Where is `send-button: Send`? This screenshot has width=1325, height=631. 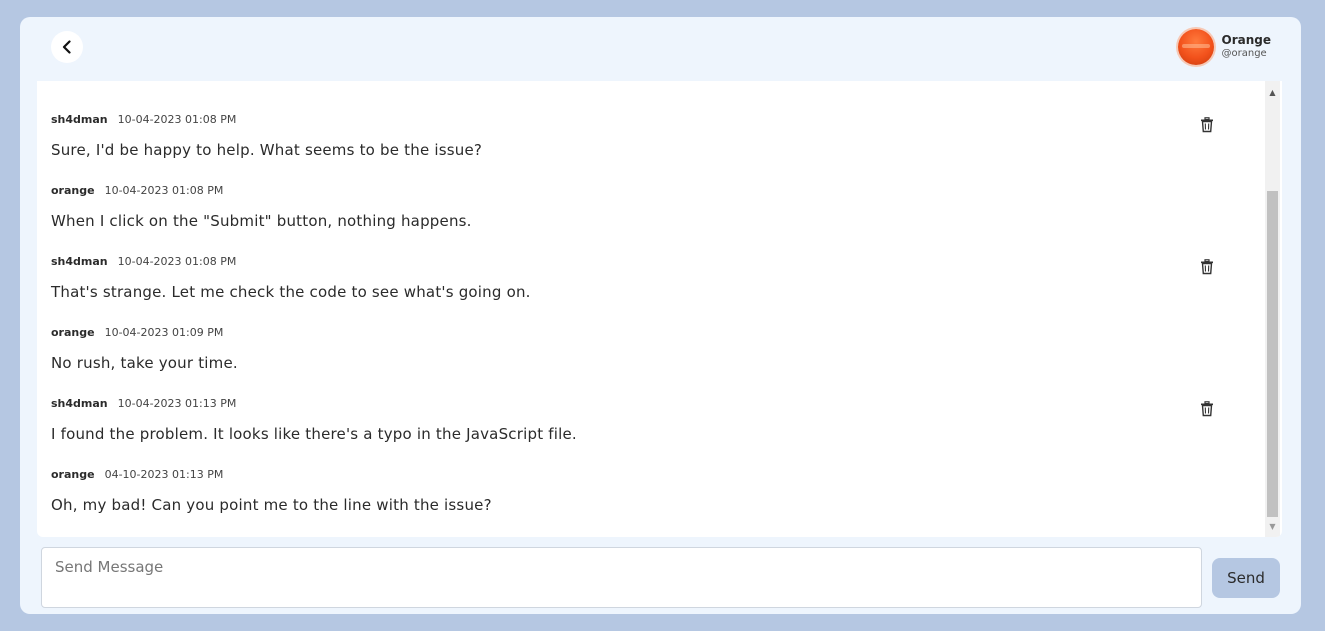
send-button: Send is located at coordinates (1246, 578).